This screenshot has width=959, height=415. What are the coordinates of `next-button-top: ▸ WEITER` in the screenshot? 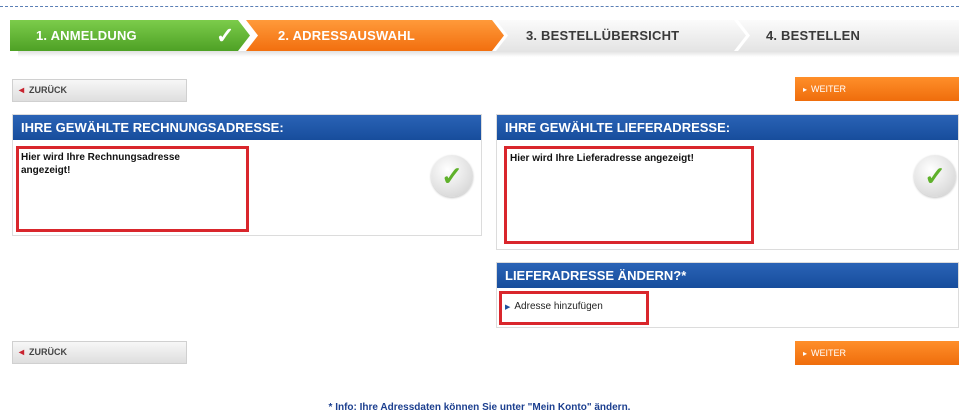 It's located at (877, 89).